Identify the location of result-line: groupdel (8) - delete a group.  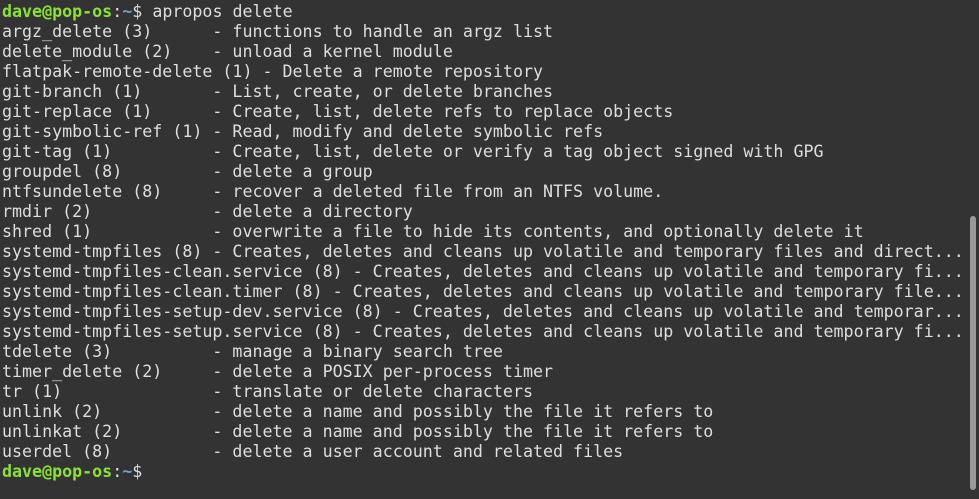
(187, 171).